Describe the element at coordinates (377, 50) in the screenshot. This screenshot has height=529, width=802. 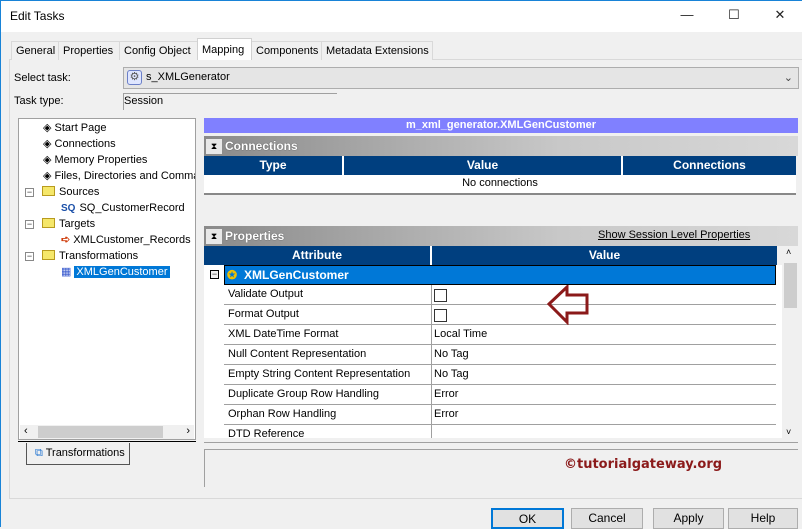
I see `tab-metadata-extensions: Metadata Extensions` at that location.